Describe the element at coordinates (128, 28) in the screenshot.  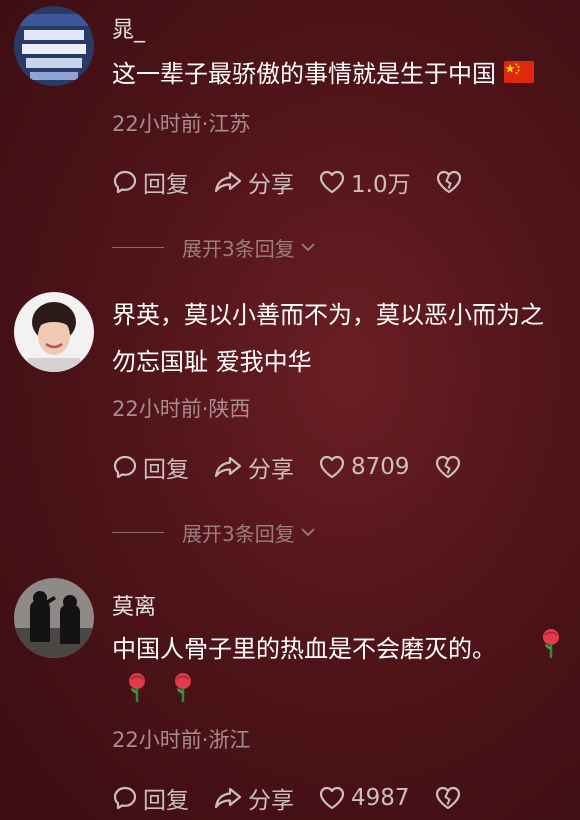
I see `username: 晁_` at that location.